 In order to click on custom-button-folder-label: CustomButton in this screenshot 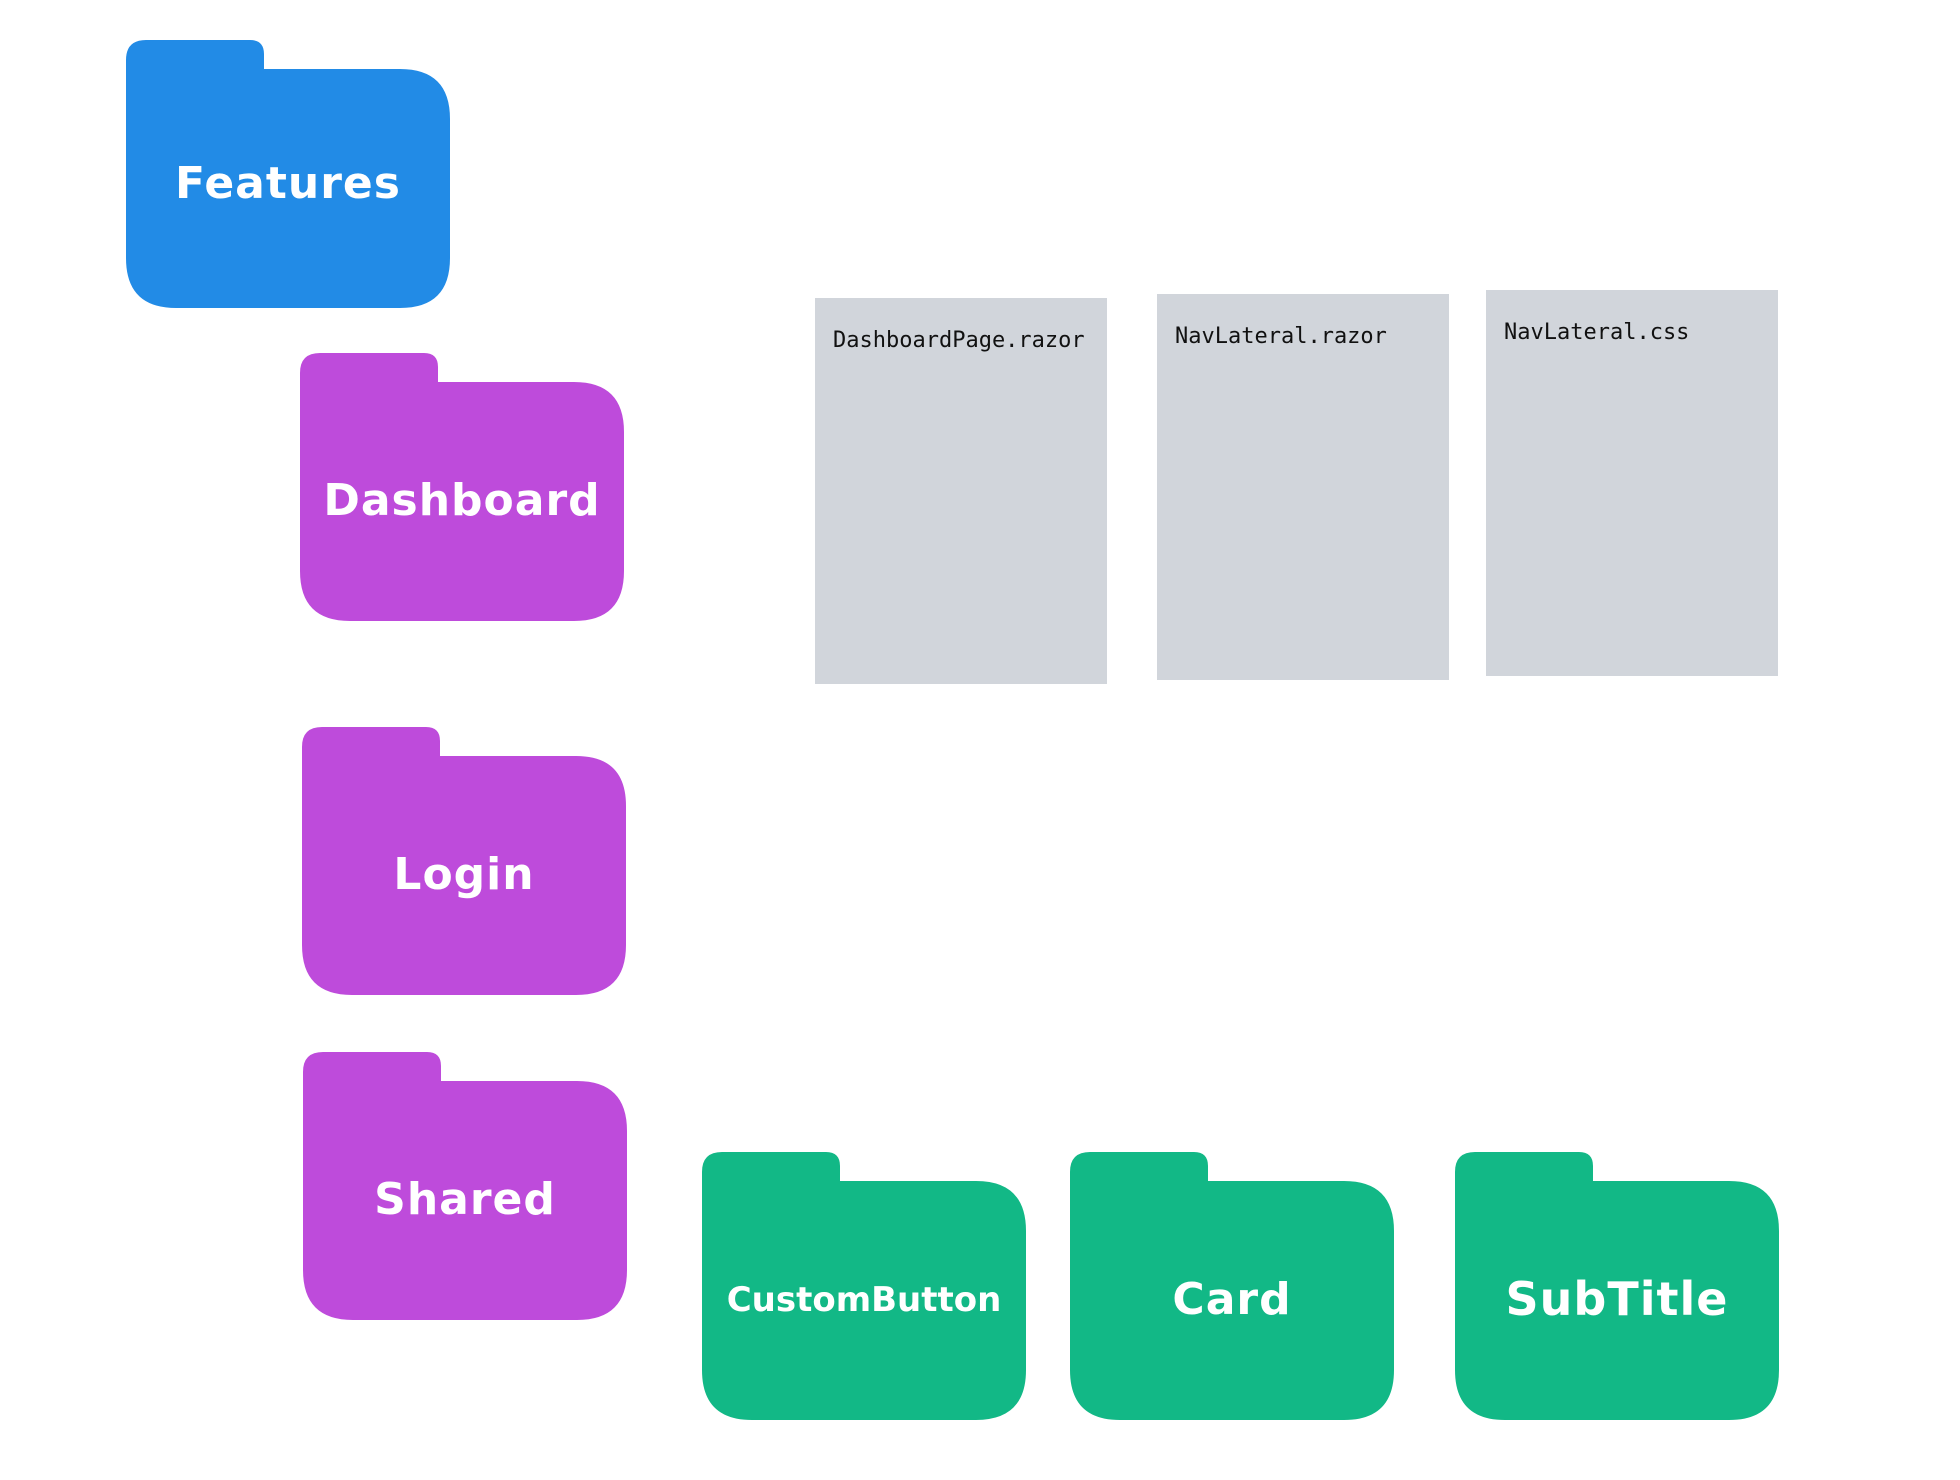, I will do `click(864, 1300)`.